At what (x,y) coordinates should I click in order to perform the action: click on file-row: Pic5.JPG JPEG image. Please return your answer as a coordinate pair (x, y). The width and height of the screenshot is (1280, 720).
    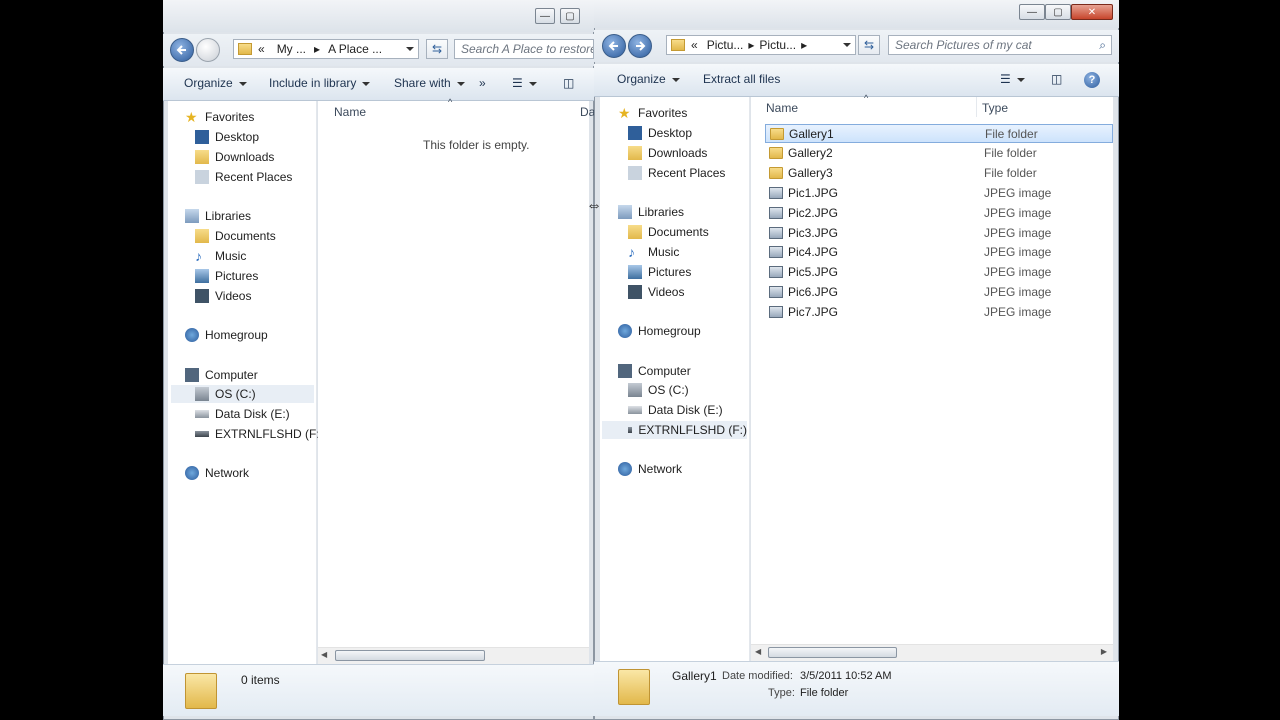
    Looking at the image, I should click on (941, 272).